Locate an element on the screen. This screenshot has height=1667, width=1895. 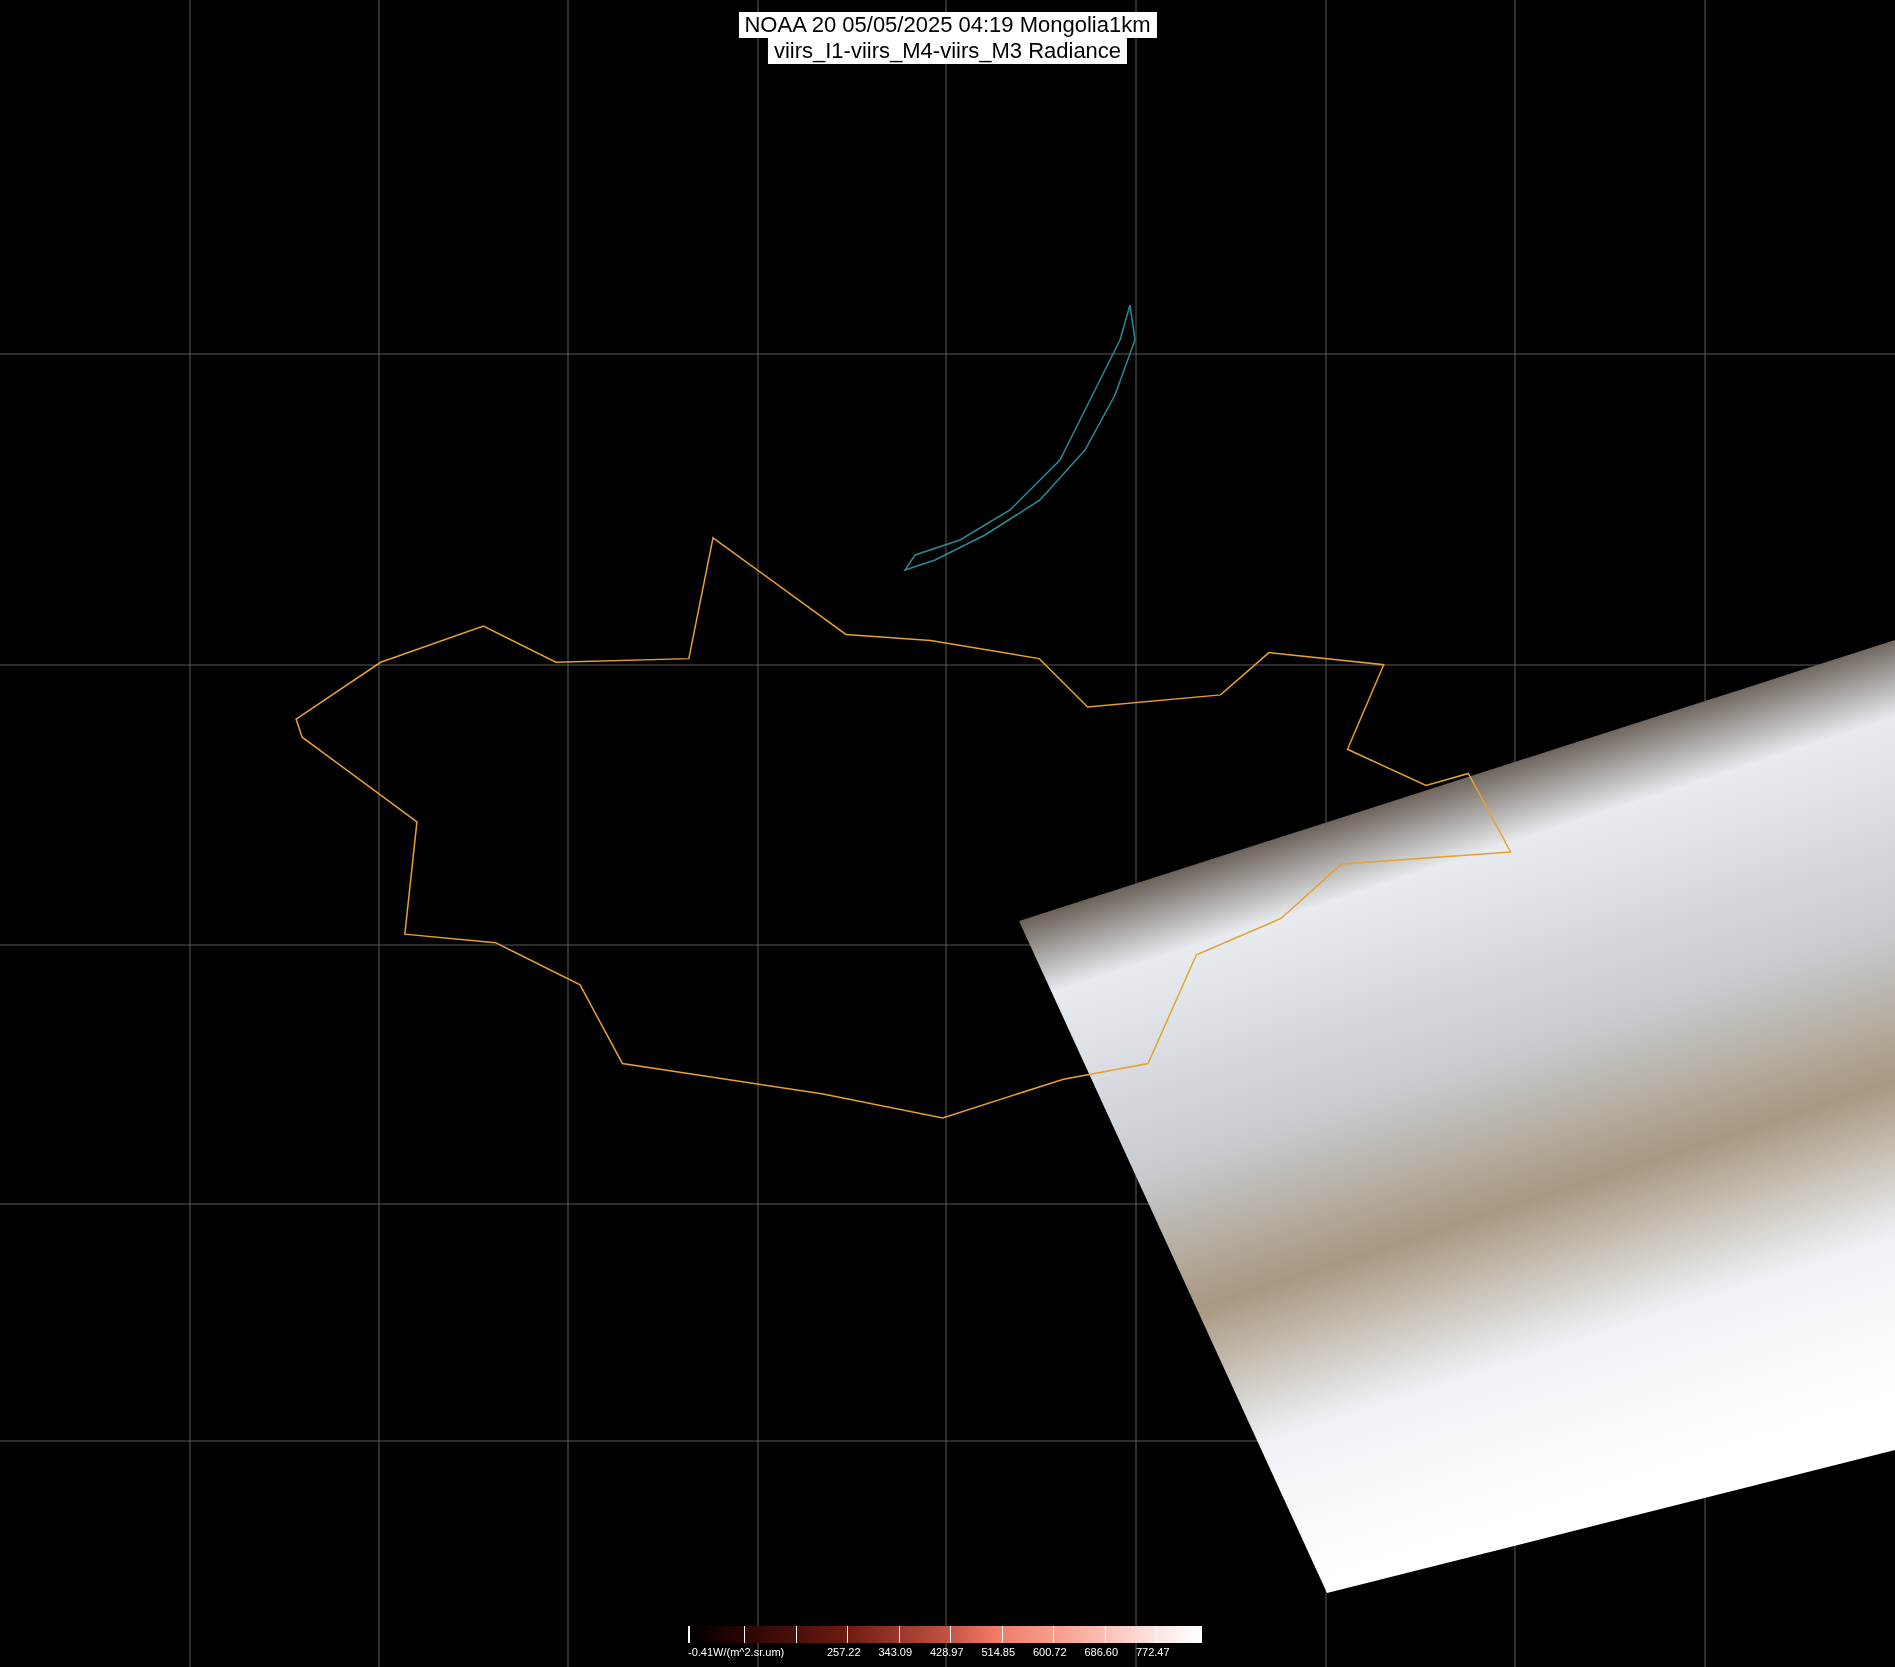
scale-tick-label: 343.09 is located at coordinates (895, 1652).